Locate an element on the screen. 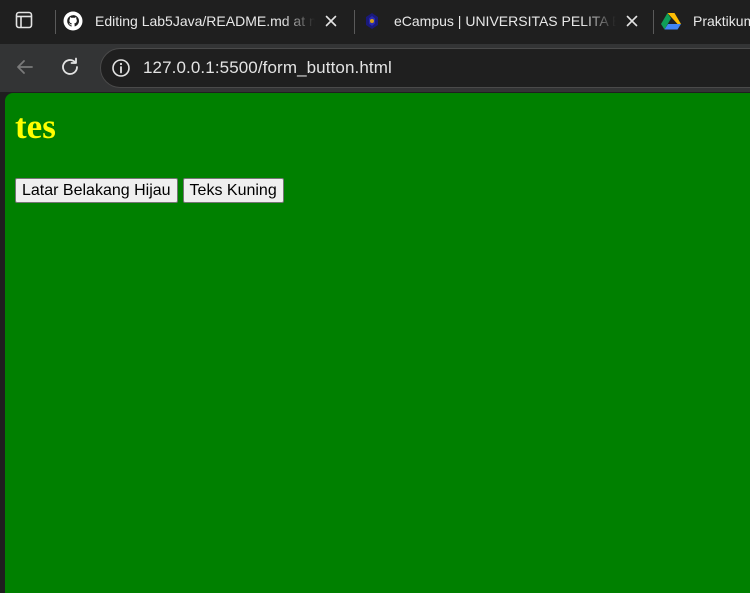 The height and width of the screenshot is (593, 750). back-button is located at coordinates (25, 69).